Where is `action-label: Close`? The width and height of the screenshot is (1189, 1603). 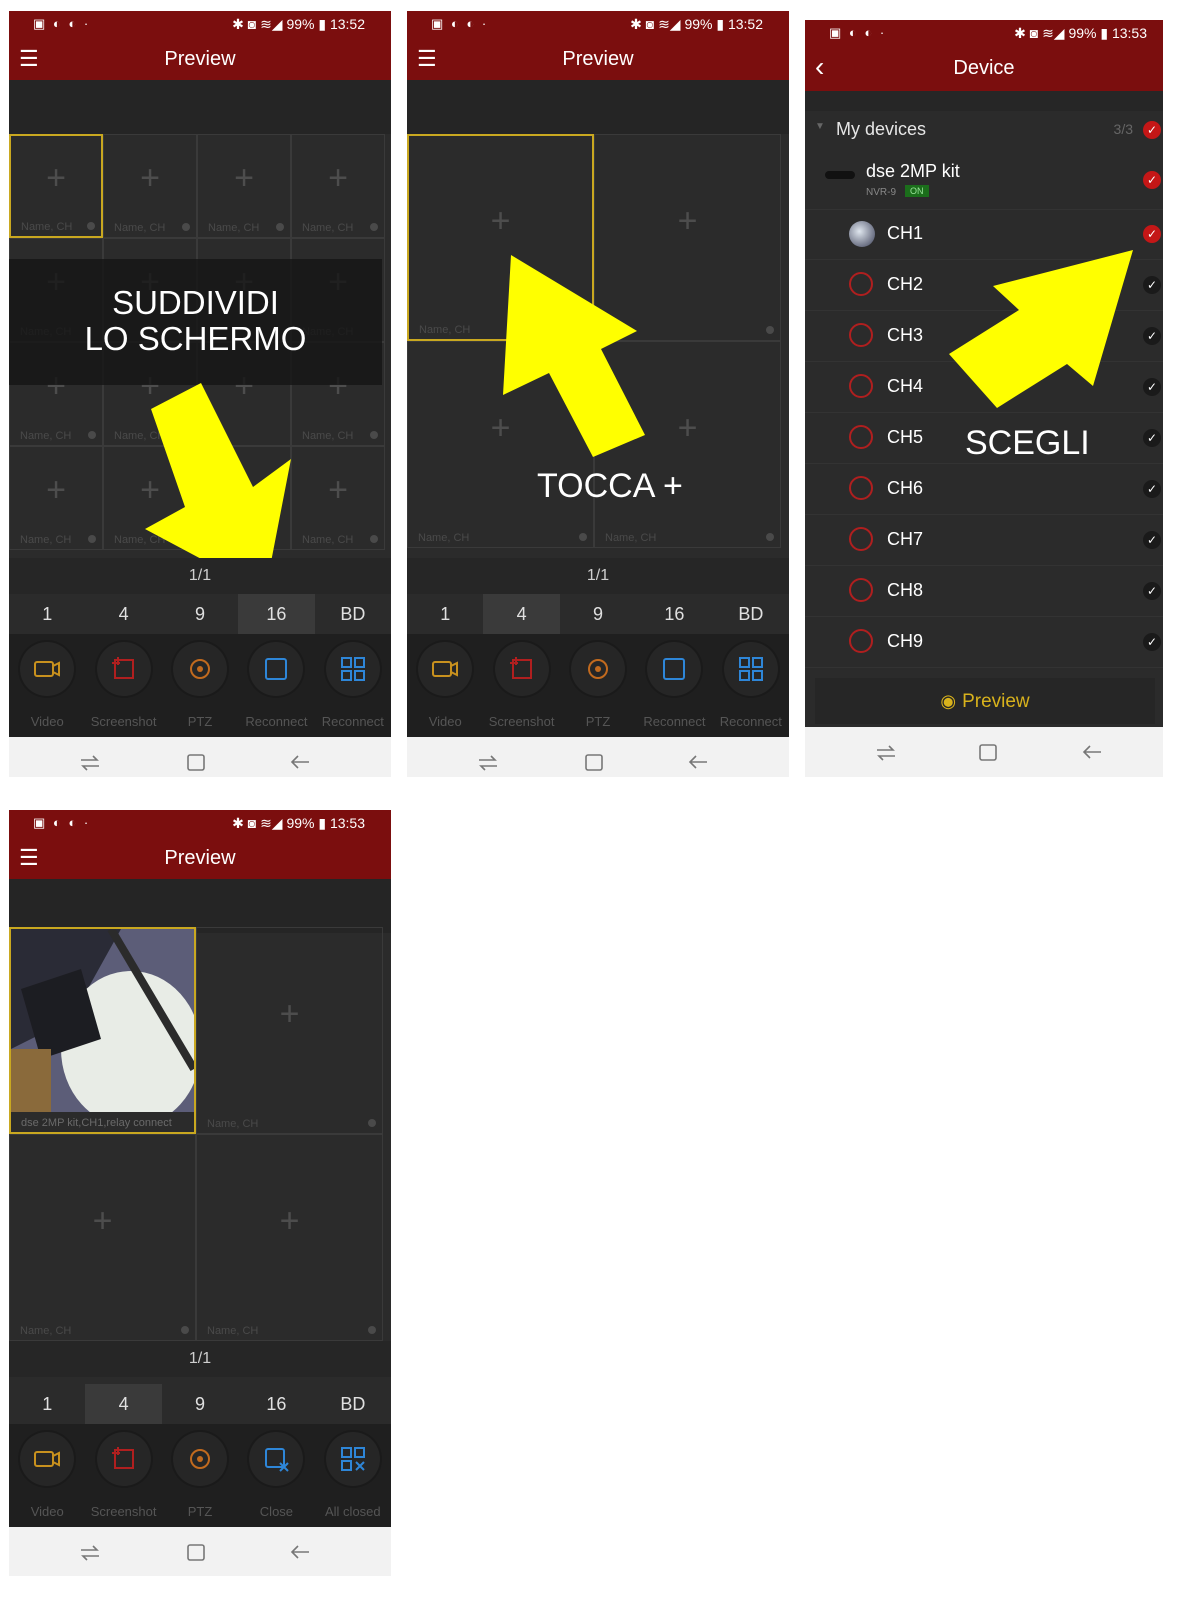
action-label: Close is located at coordinates (276, 1511).